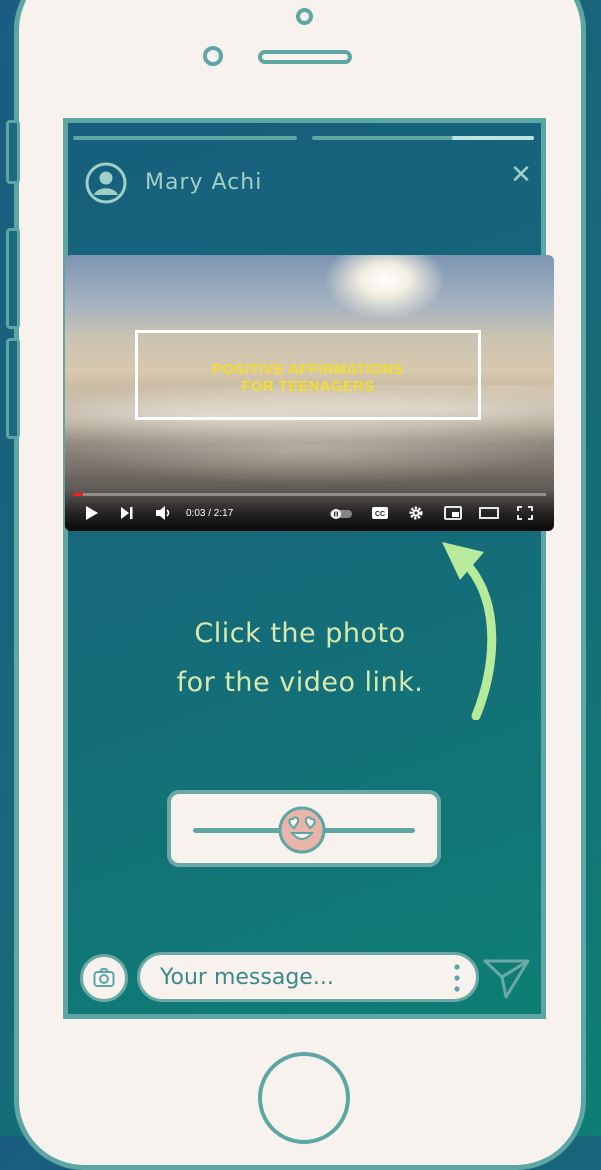  Describe the element at coordinates (127, 513) in the screenshot. I see `next-icon` at that location.